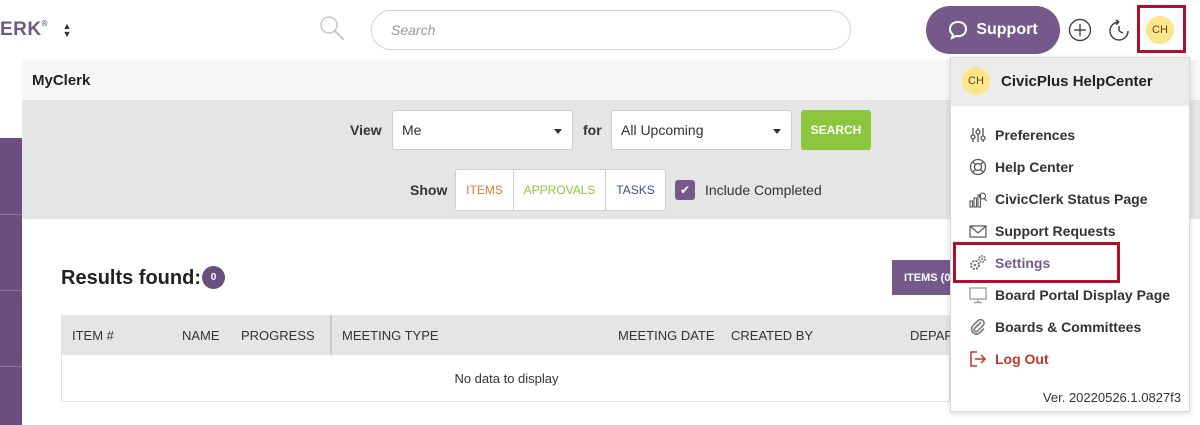 Image resolution: width=1200 pixels, height=425 pixels. I want to click on column-item-number: ITEM #, so click(93, 335).